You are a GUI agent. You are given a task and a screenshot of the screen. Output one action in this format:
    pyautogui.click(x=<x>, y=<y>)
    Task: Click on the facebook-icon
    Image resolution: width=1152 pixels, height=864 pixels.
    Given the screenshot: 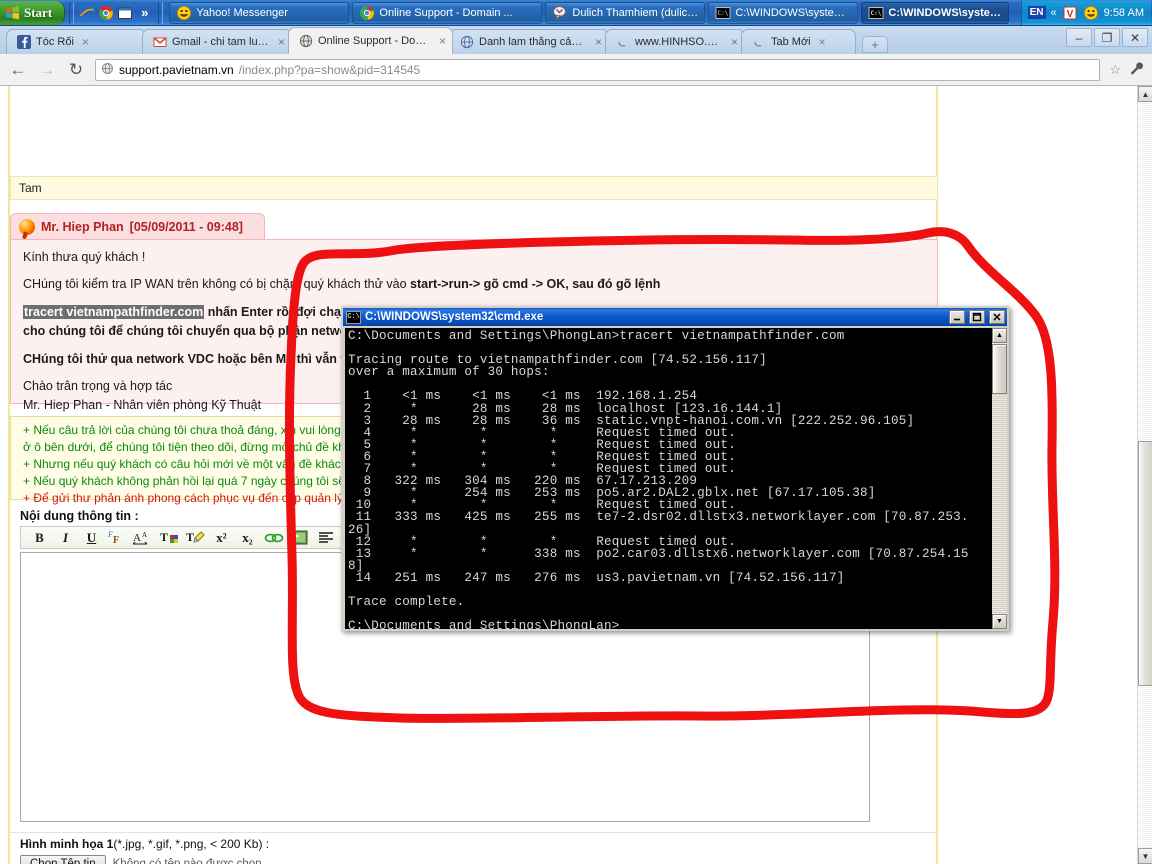 What is the action you would take?
    pyautogui.click(x=24, y=42)
    